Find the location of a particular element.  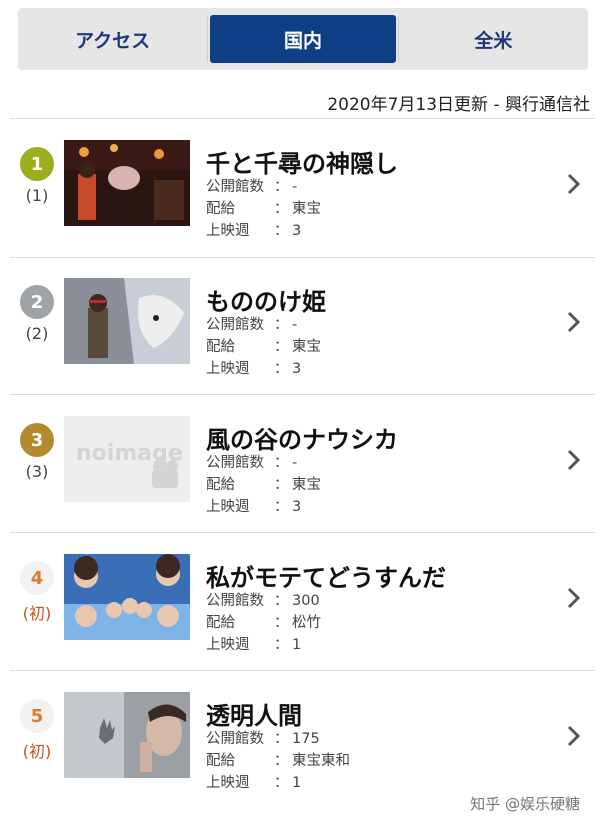

tab-us: 全米 is located at coordinates (493, 39).